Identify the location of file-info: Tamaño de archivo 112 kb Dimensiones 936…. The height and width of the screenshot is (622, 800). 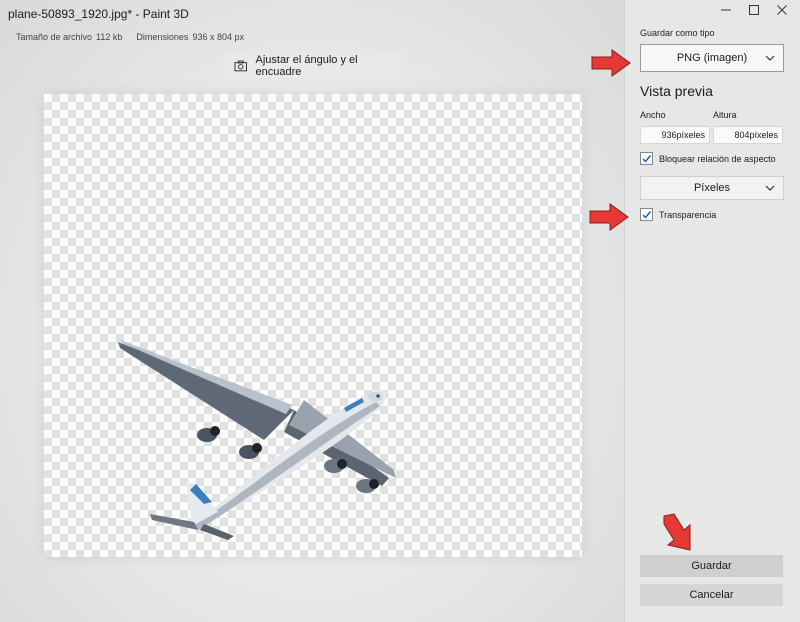
(130, 37).